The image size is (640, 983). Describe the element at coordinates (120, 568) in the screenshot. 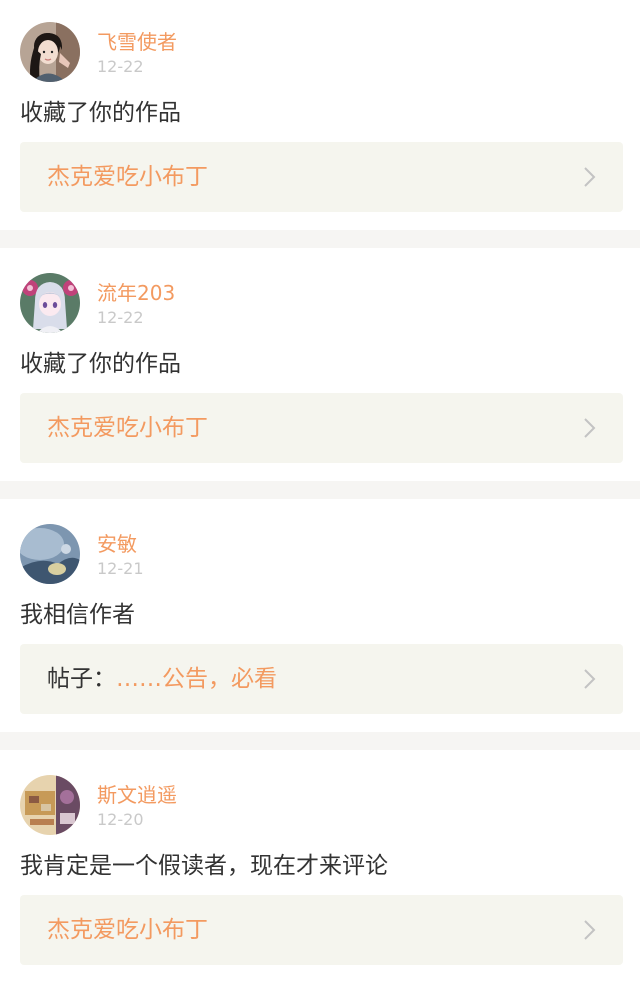

I see `timestamp: 12-21` at that location.